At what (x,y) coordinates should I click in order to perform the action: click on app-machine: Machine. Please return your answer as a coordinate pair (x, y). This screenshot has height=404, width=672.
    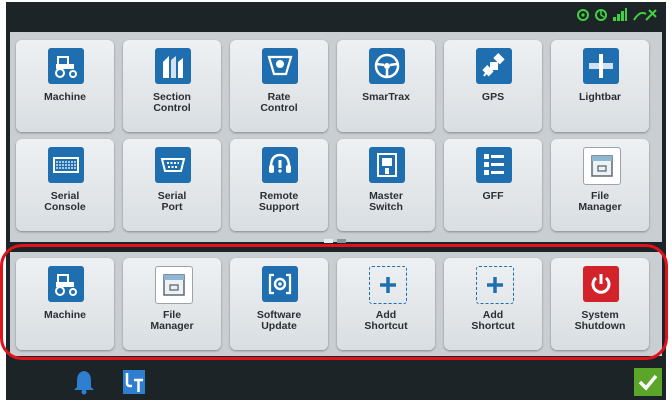
    Looking at the image, I should click on (65, 86).